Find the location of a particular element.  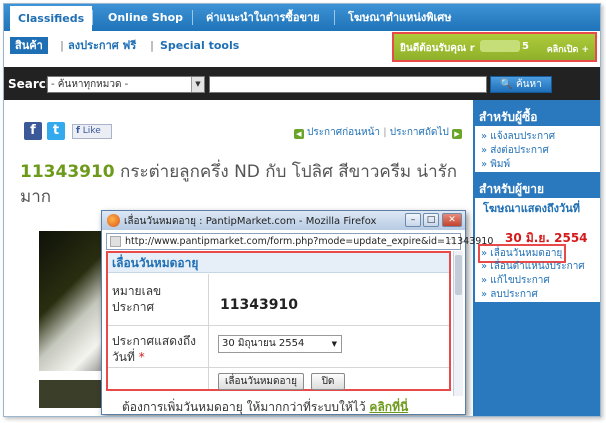

popup-scrollbar is located at coordinates (458, 323).